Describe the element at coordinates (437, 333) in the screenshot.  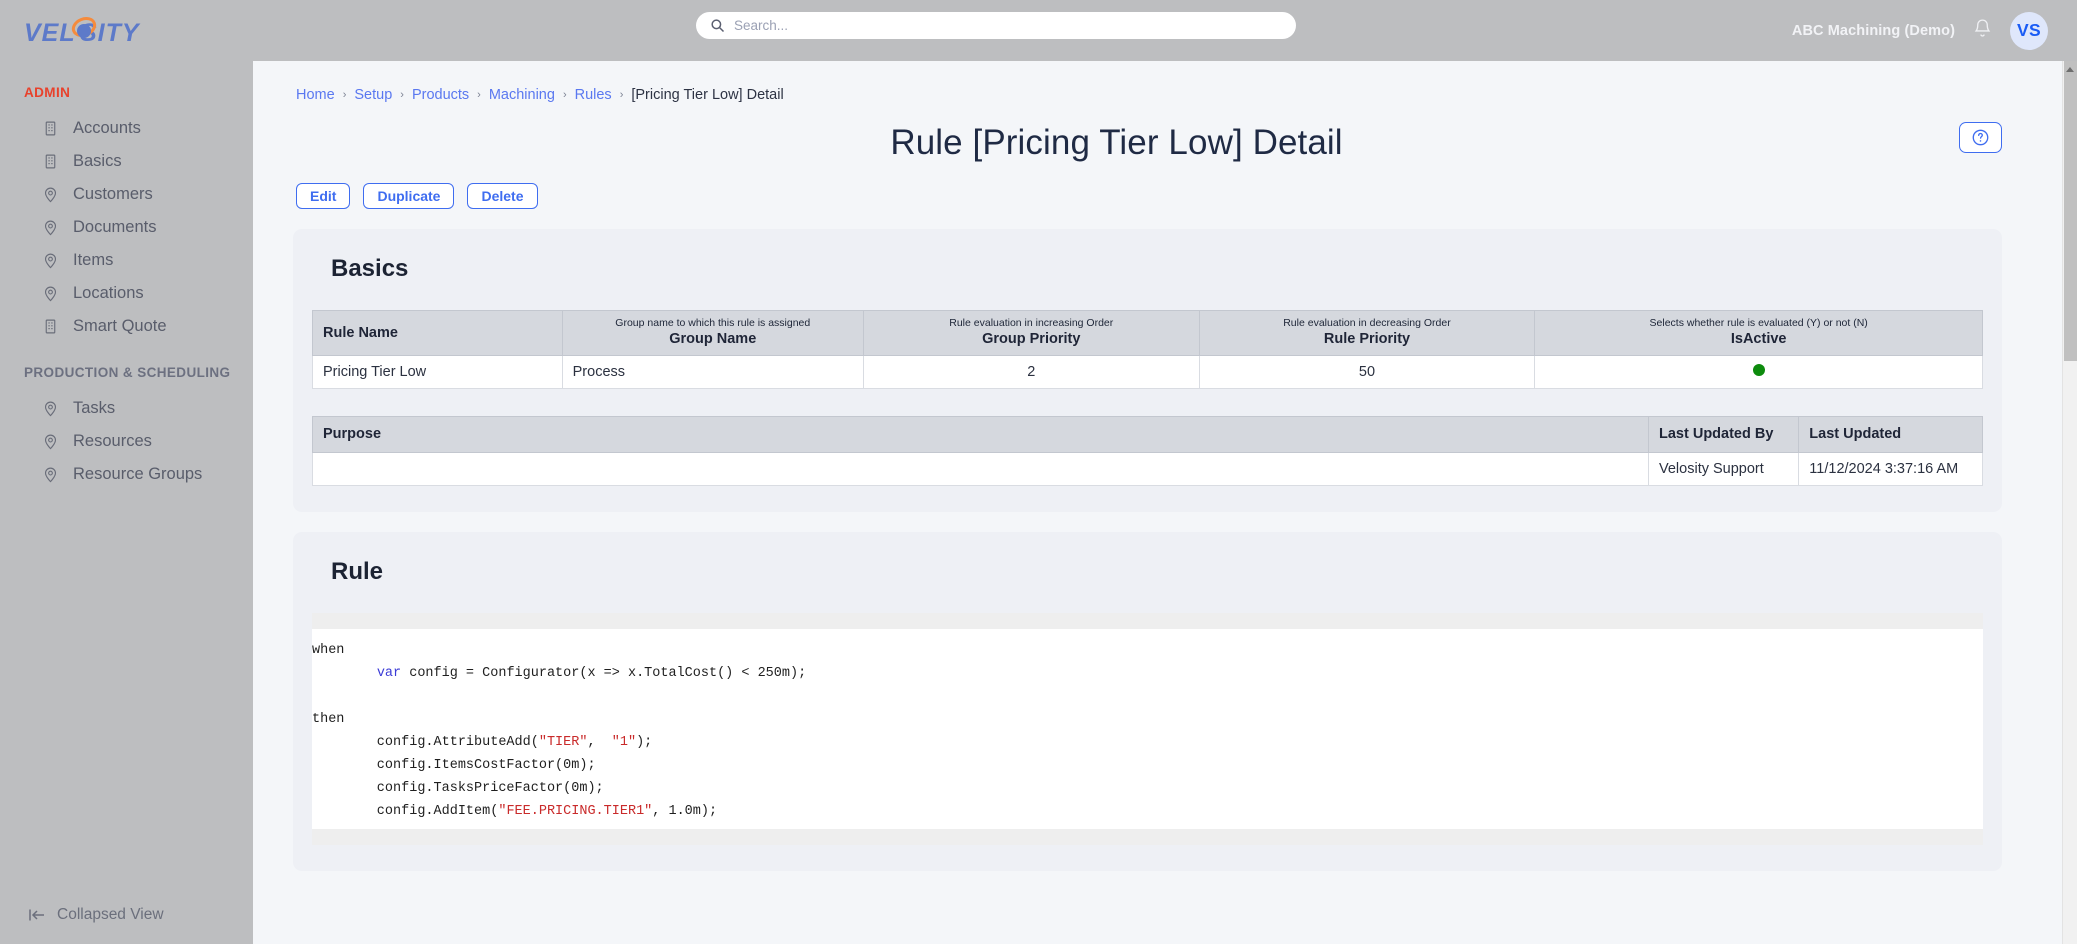
I see `column-rule-name: Rule Name` at that location.